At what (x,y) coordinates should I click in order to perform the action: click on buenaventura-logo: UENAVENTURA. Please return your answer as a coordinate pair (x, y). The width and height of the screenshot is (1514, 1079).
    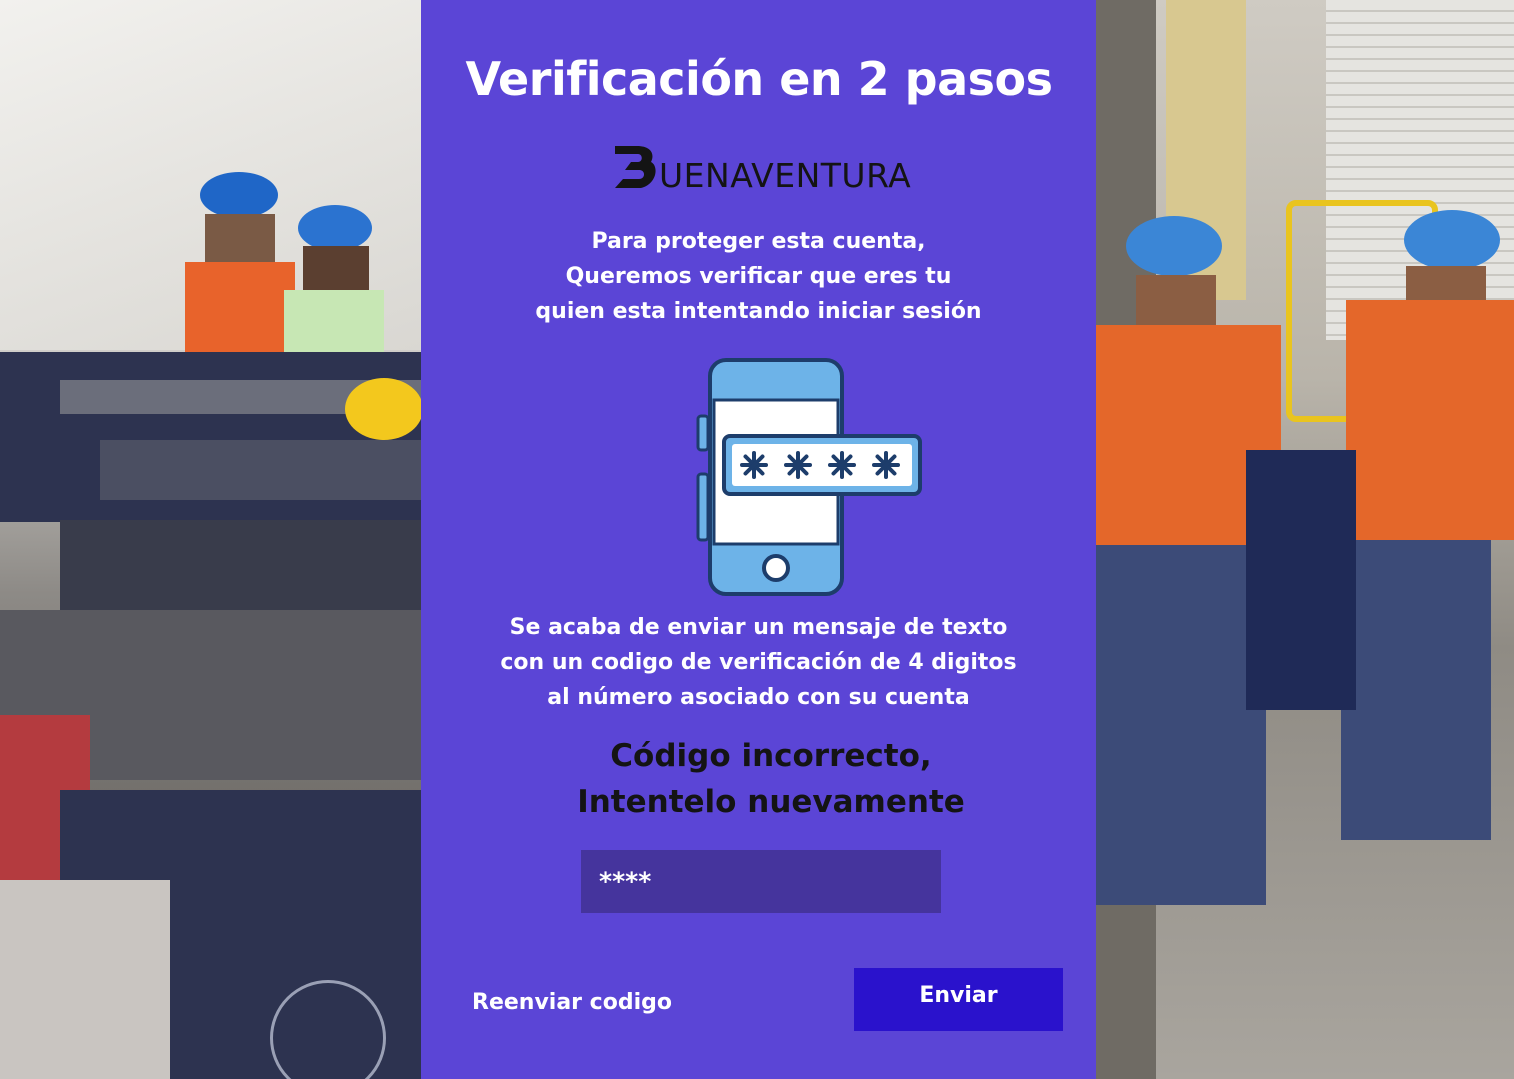
    Looking at the image, I should click on (763, 169).